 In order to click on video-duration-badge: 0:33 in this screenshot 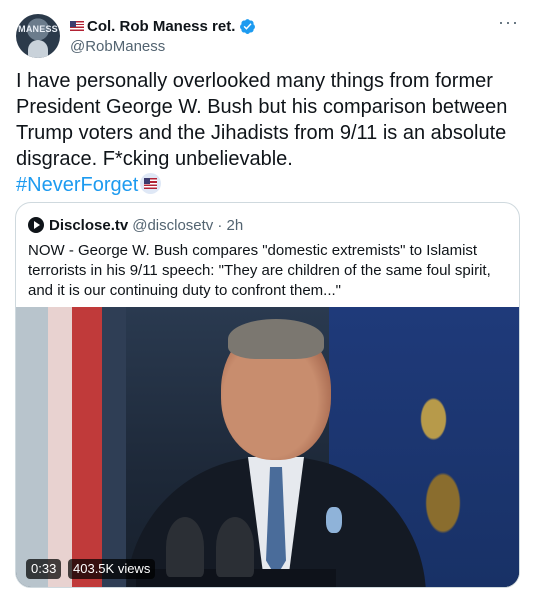, I will do `click(44, 569)`.